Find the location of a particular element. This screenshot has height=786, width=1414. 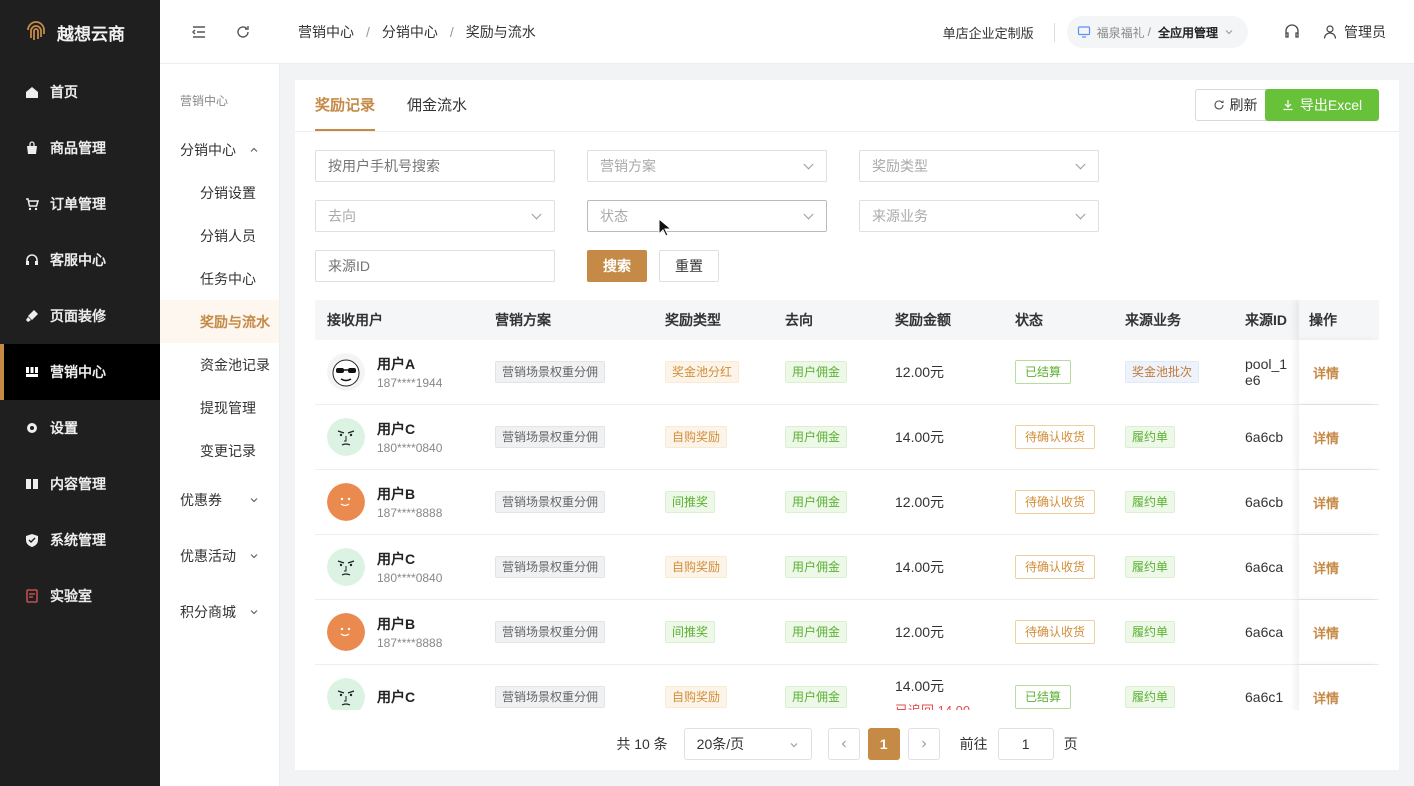

reset-button: 重置 is located at coordinates (689, 266).